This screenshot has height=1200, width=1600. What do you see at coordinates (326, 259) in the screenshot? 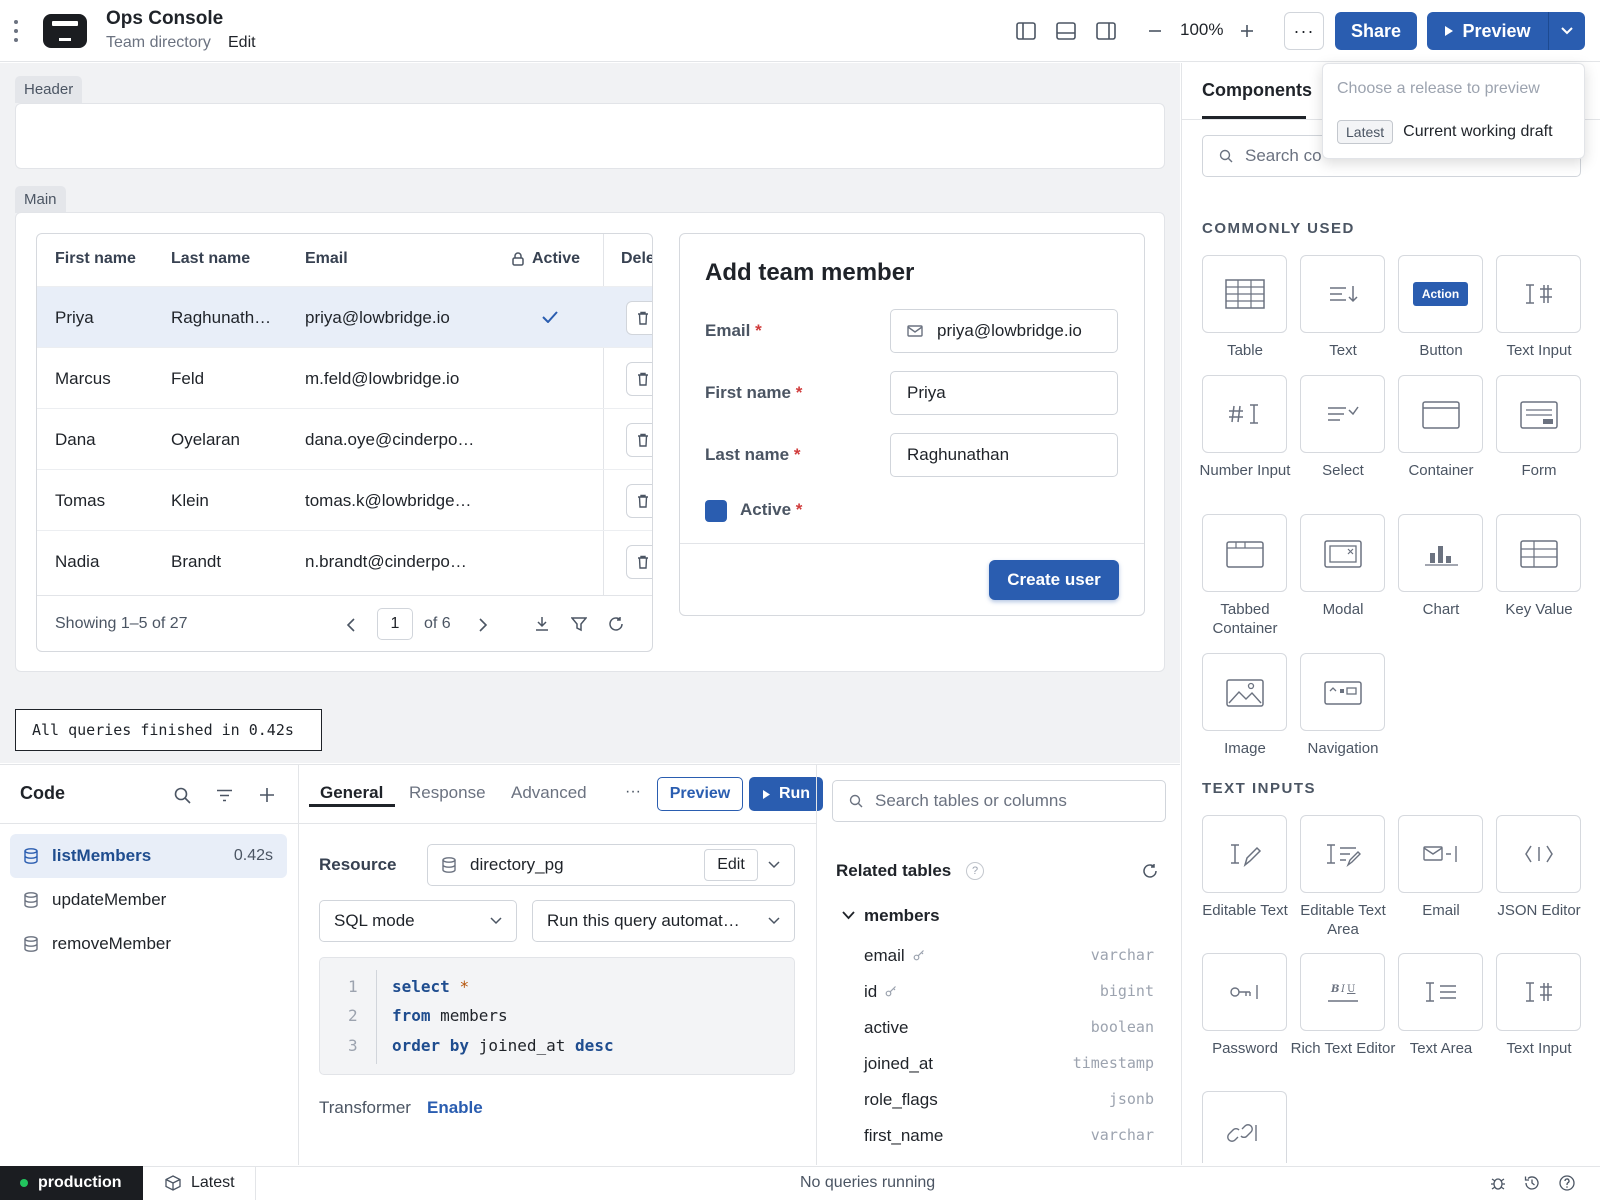
I see `column-header-email: Email` at bounding box center [326, 259].